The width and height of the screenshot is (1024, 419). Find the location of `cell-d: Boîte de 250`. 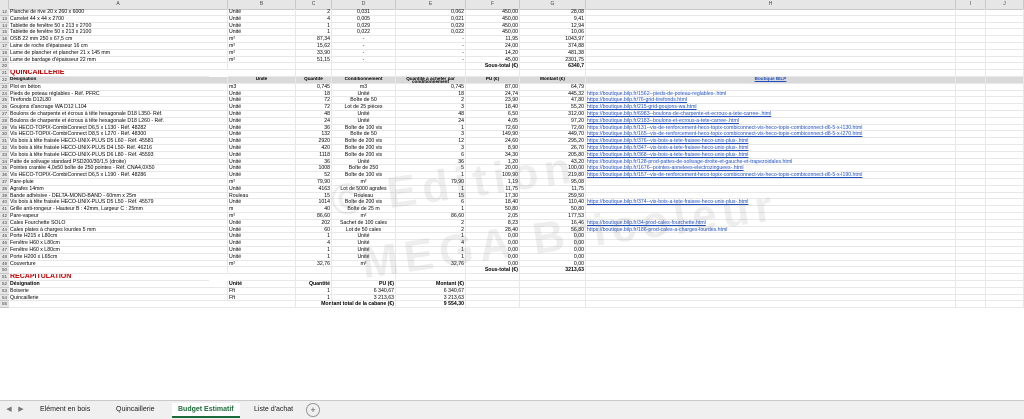

cell-d: Boîte de 250 is located at coordinates (364, 169).